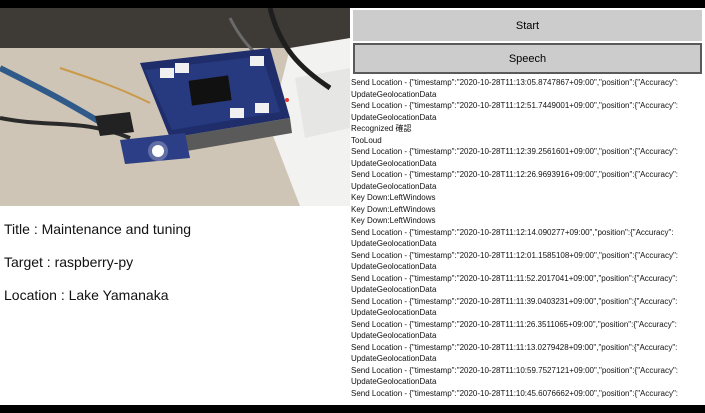 The height and width of the screenshot is (413, 705). Describe the element at coordinates (381, 128) in the screenshot. I see `log-line: Recognized 確認` at that location.